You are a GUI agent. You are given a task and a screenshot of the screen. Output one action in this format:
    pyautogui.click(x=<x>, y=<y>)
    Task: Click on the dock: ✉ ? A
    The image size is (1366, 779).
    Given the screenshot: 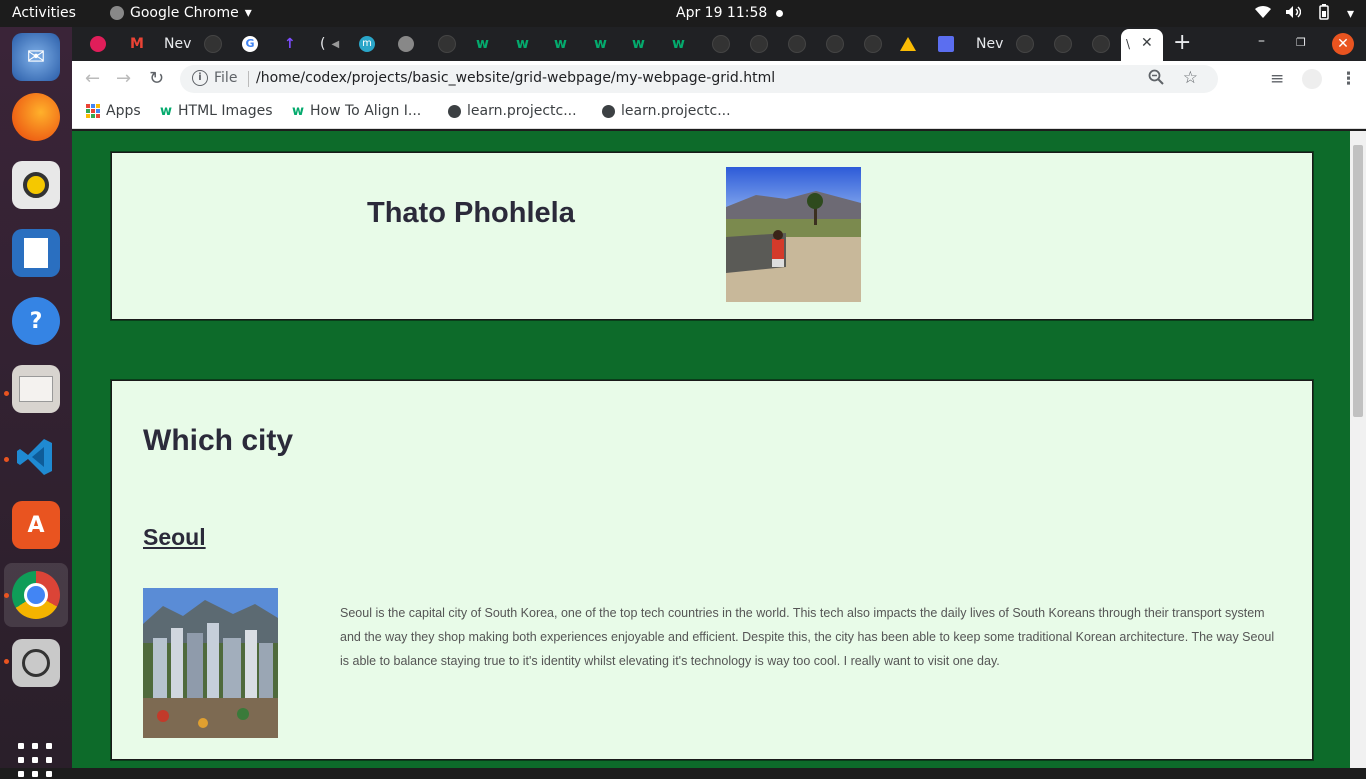 What is the action you would take?
    pyautogui.click(x=36, y=402)
    